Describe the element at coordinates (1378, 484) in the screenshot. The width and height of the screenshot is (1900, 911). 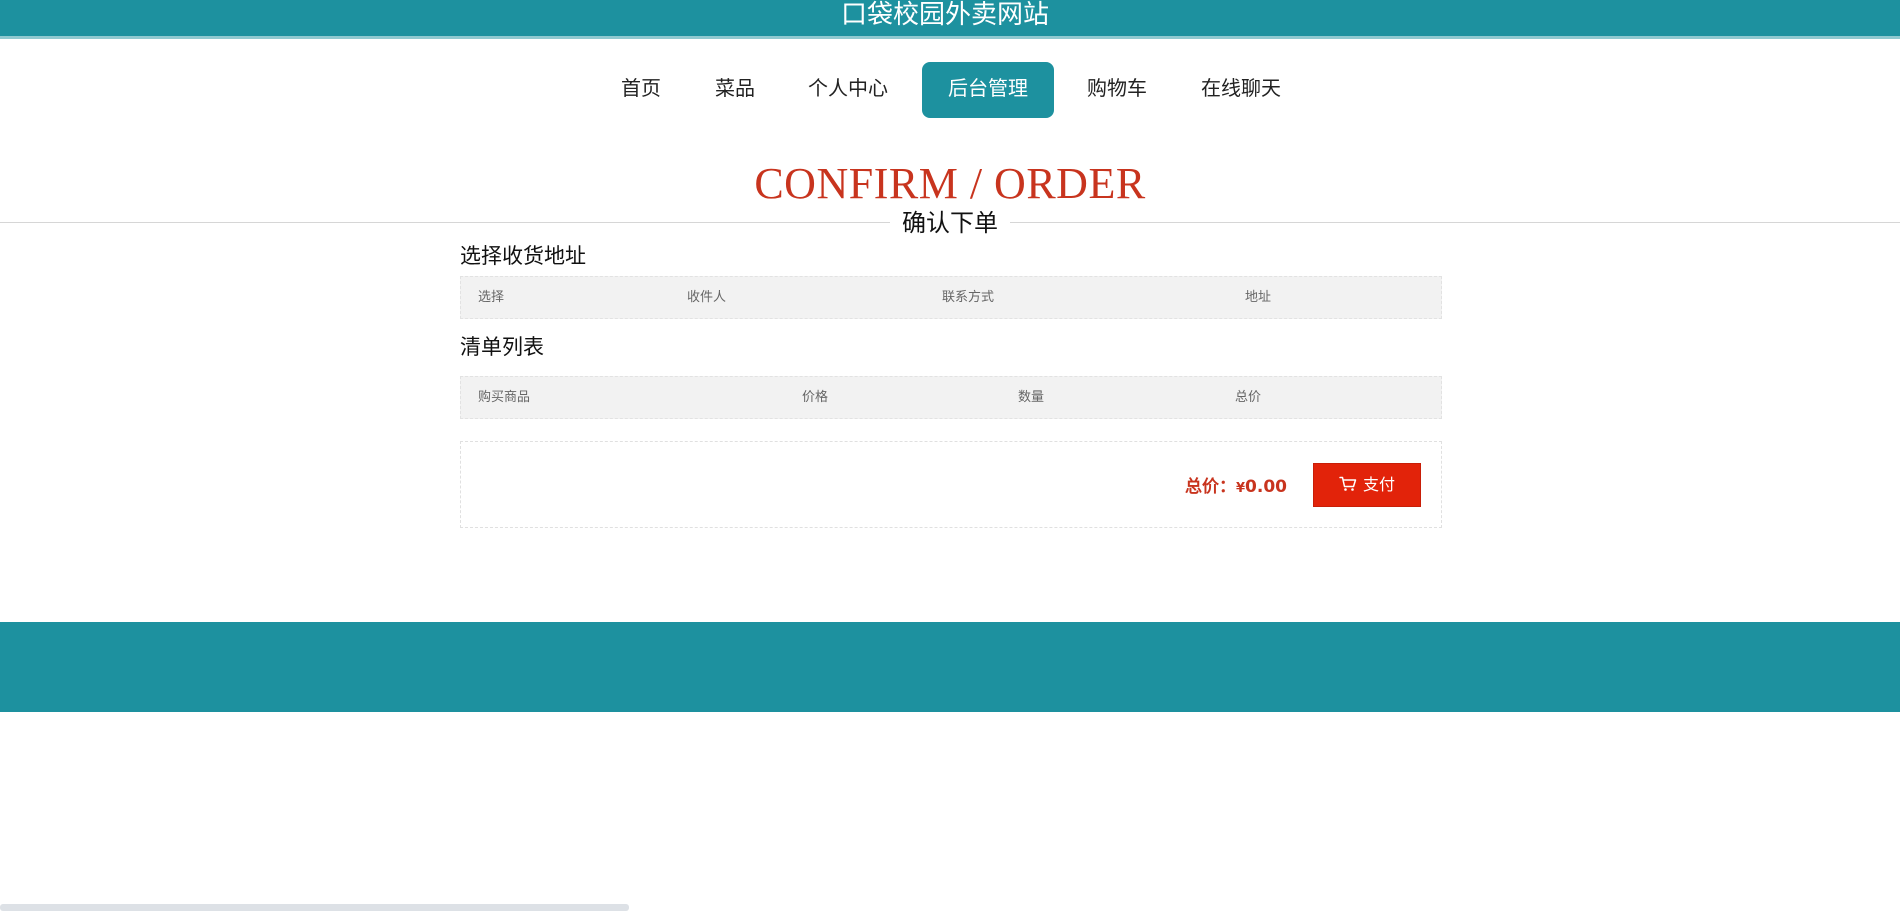
I see `pay-button-label: 支付` at that location.